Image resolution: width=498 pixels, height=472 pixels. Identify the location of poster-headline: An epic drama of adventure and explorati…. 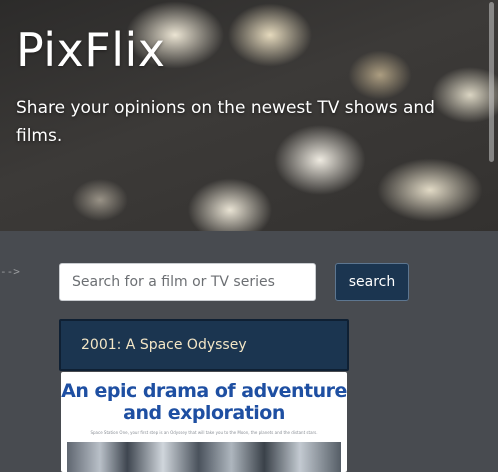
(204, 402).